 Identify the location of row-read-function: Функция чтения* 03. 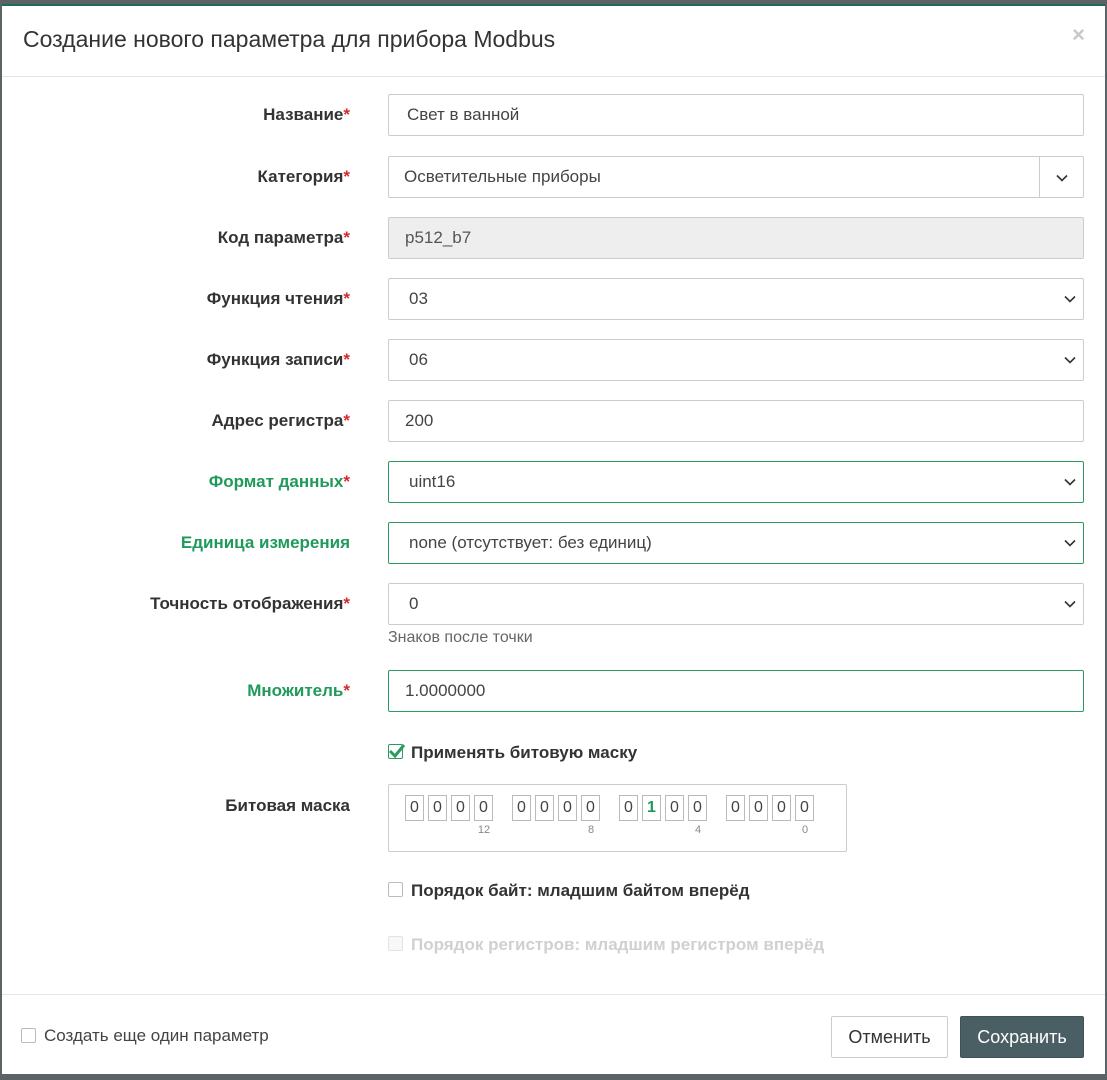
(553, 299).